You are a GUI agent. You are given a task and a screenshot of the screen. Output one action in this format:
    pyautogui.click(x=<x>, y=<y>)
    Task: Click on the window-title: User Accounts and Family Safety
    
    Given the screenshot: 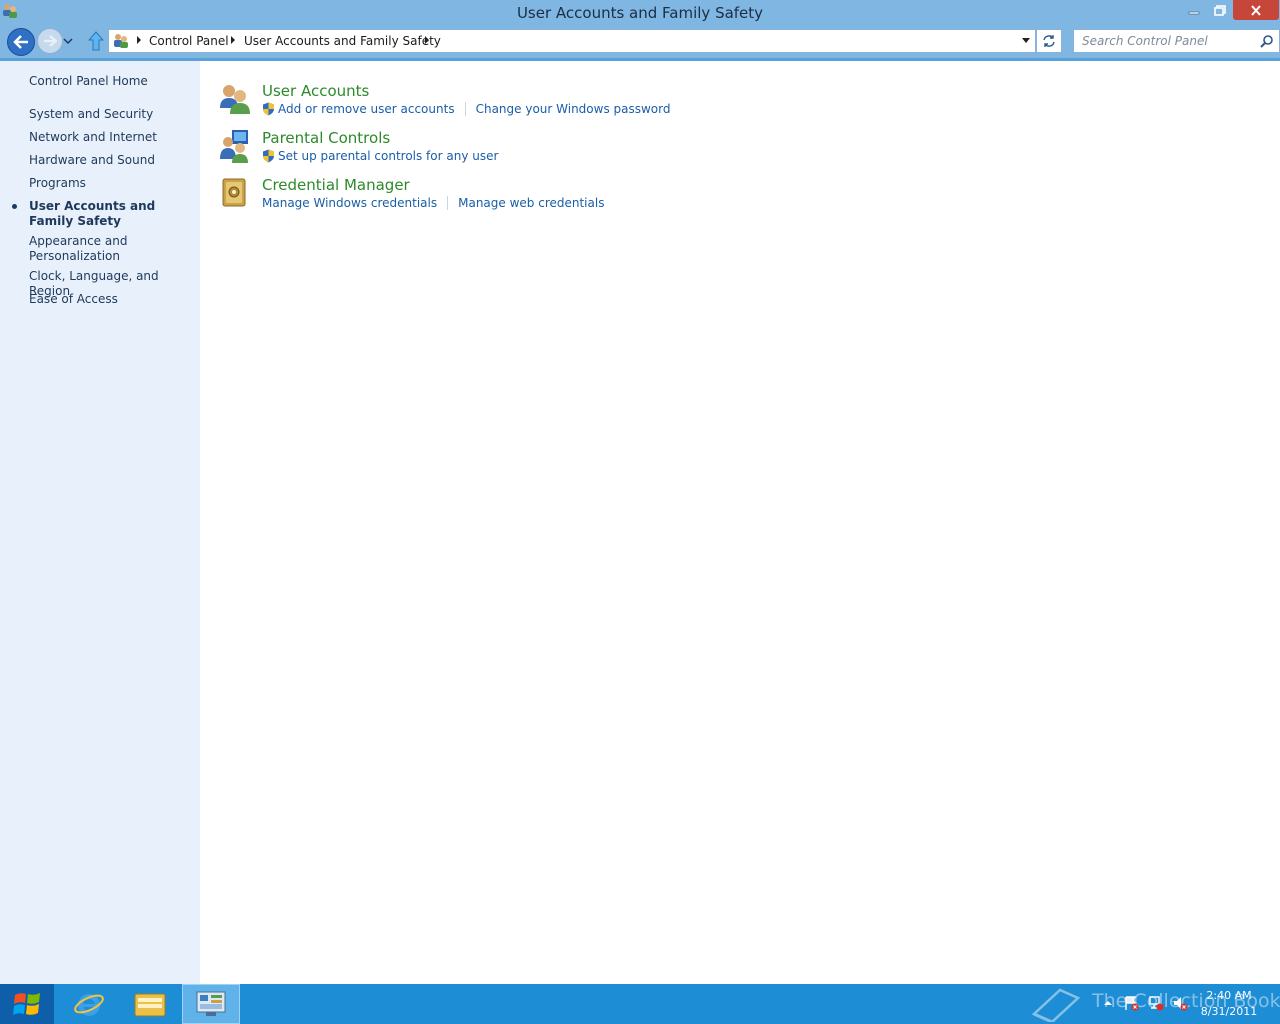 What is the action you would take?
    pyautogui.click(x=640, y=13)
    